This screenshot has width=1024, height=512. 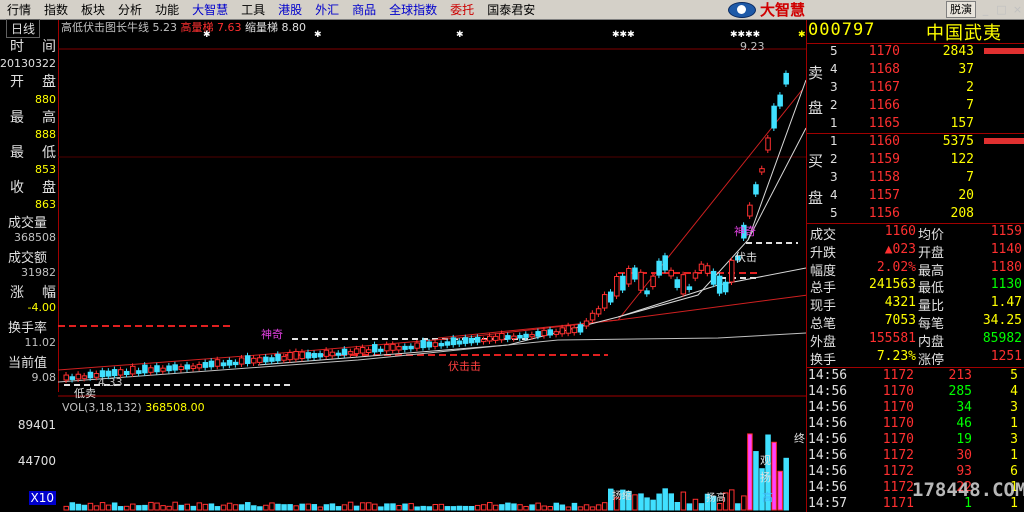 What do you see at coordinates (1001, 9) in the screenshot?
I see `restore-icon: □` at bounding box center [1001, 9].